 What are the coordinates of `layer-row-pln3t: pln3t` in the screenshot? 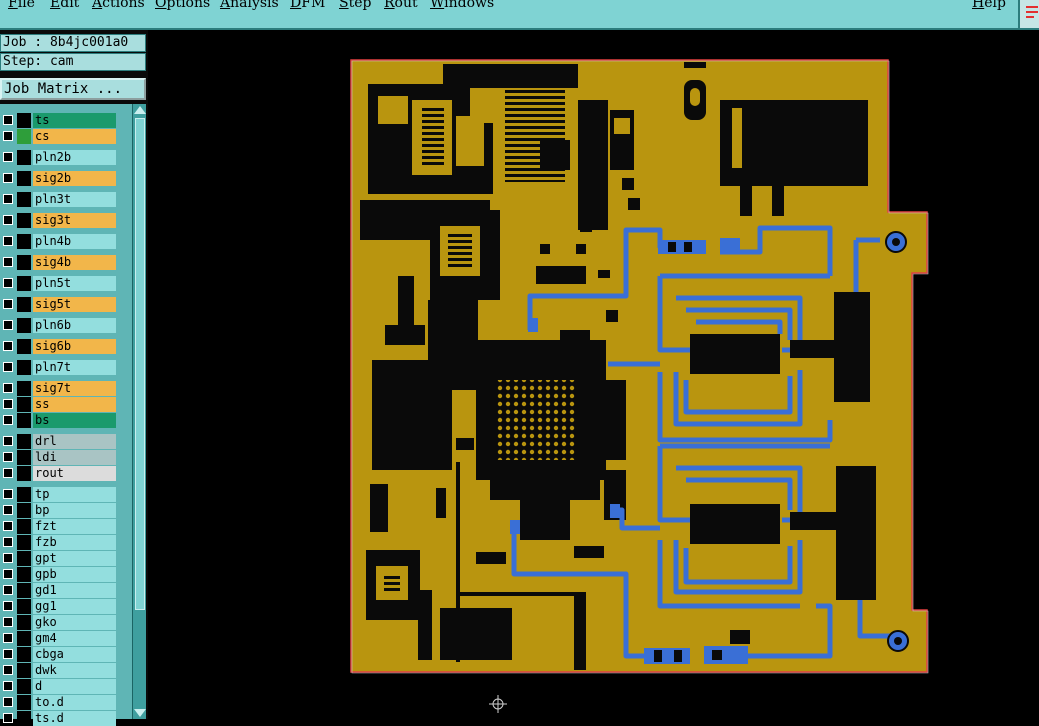 It's located at (59, 199).